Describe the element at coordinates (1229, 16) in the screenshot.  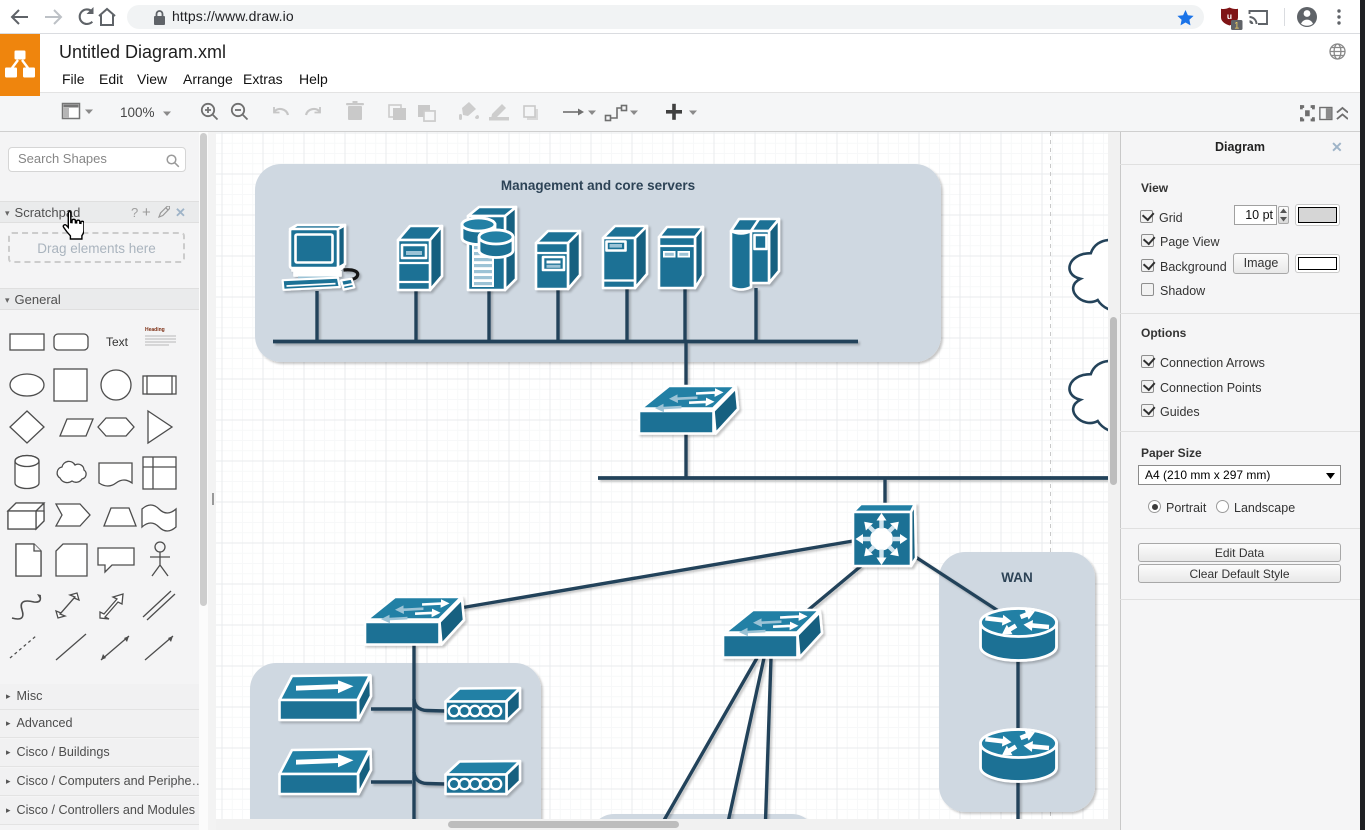
I see `svg-text: u` at that location.